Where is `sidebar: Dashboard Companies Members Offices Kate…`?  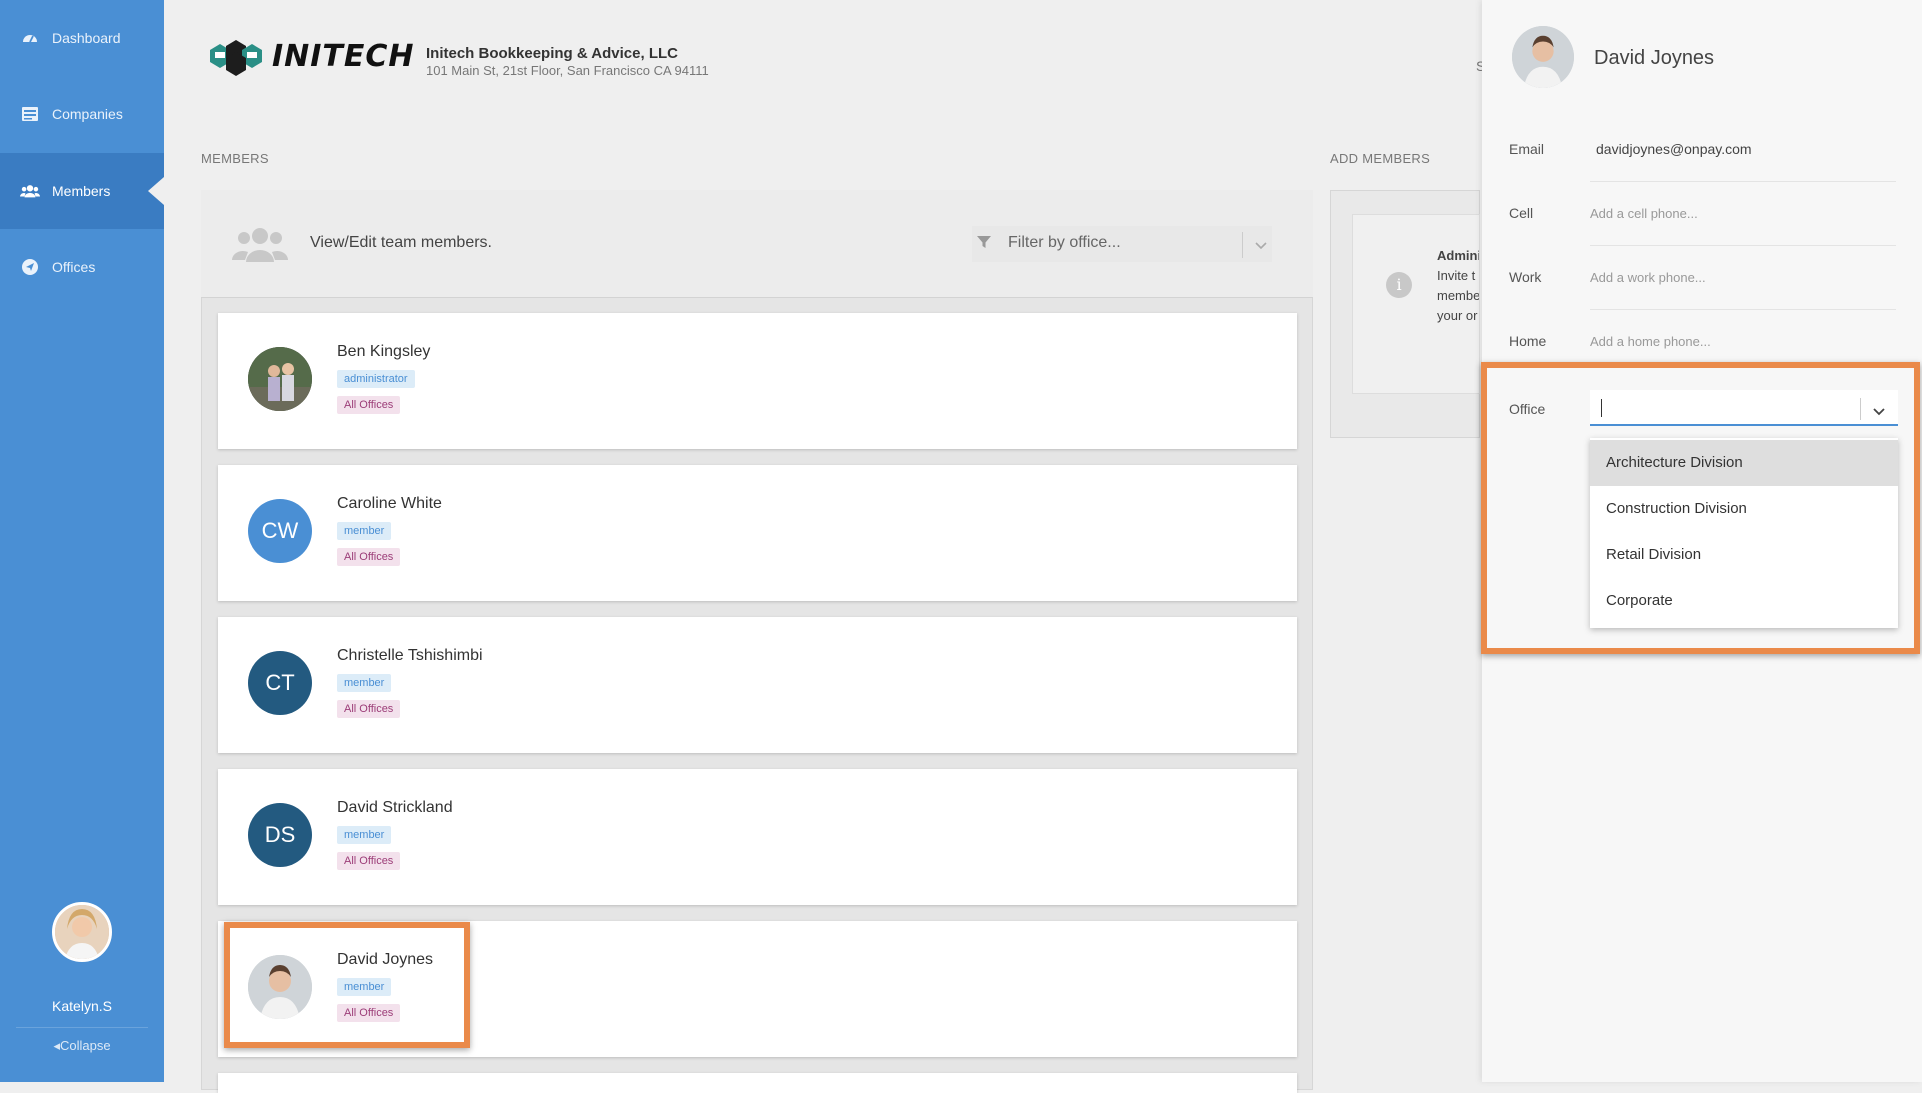 sidebar: Dashboard Companies Members Offices Kate… is located at coordinates (82, 541).